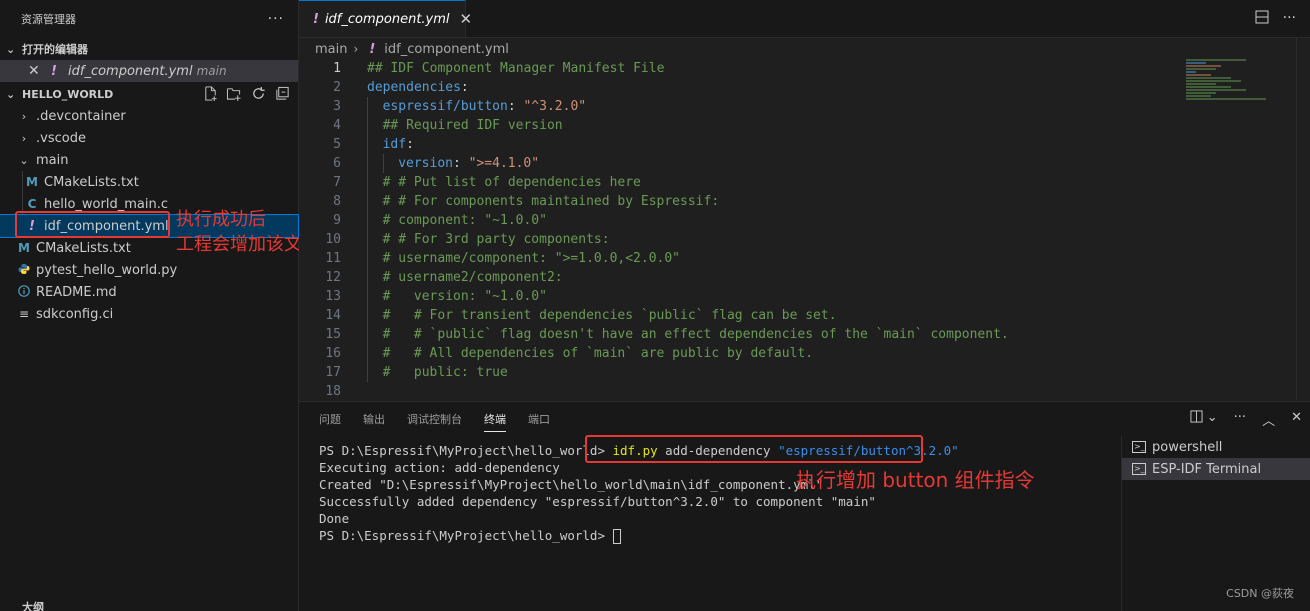 This screenshot has width=1310, height=611. What do you see at coordinates (337, 182) in the screenshot?
I see `line-number: 7` at bounding box center [337, 182].